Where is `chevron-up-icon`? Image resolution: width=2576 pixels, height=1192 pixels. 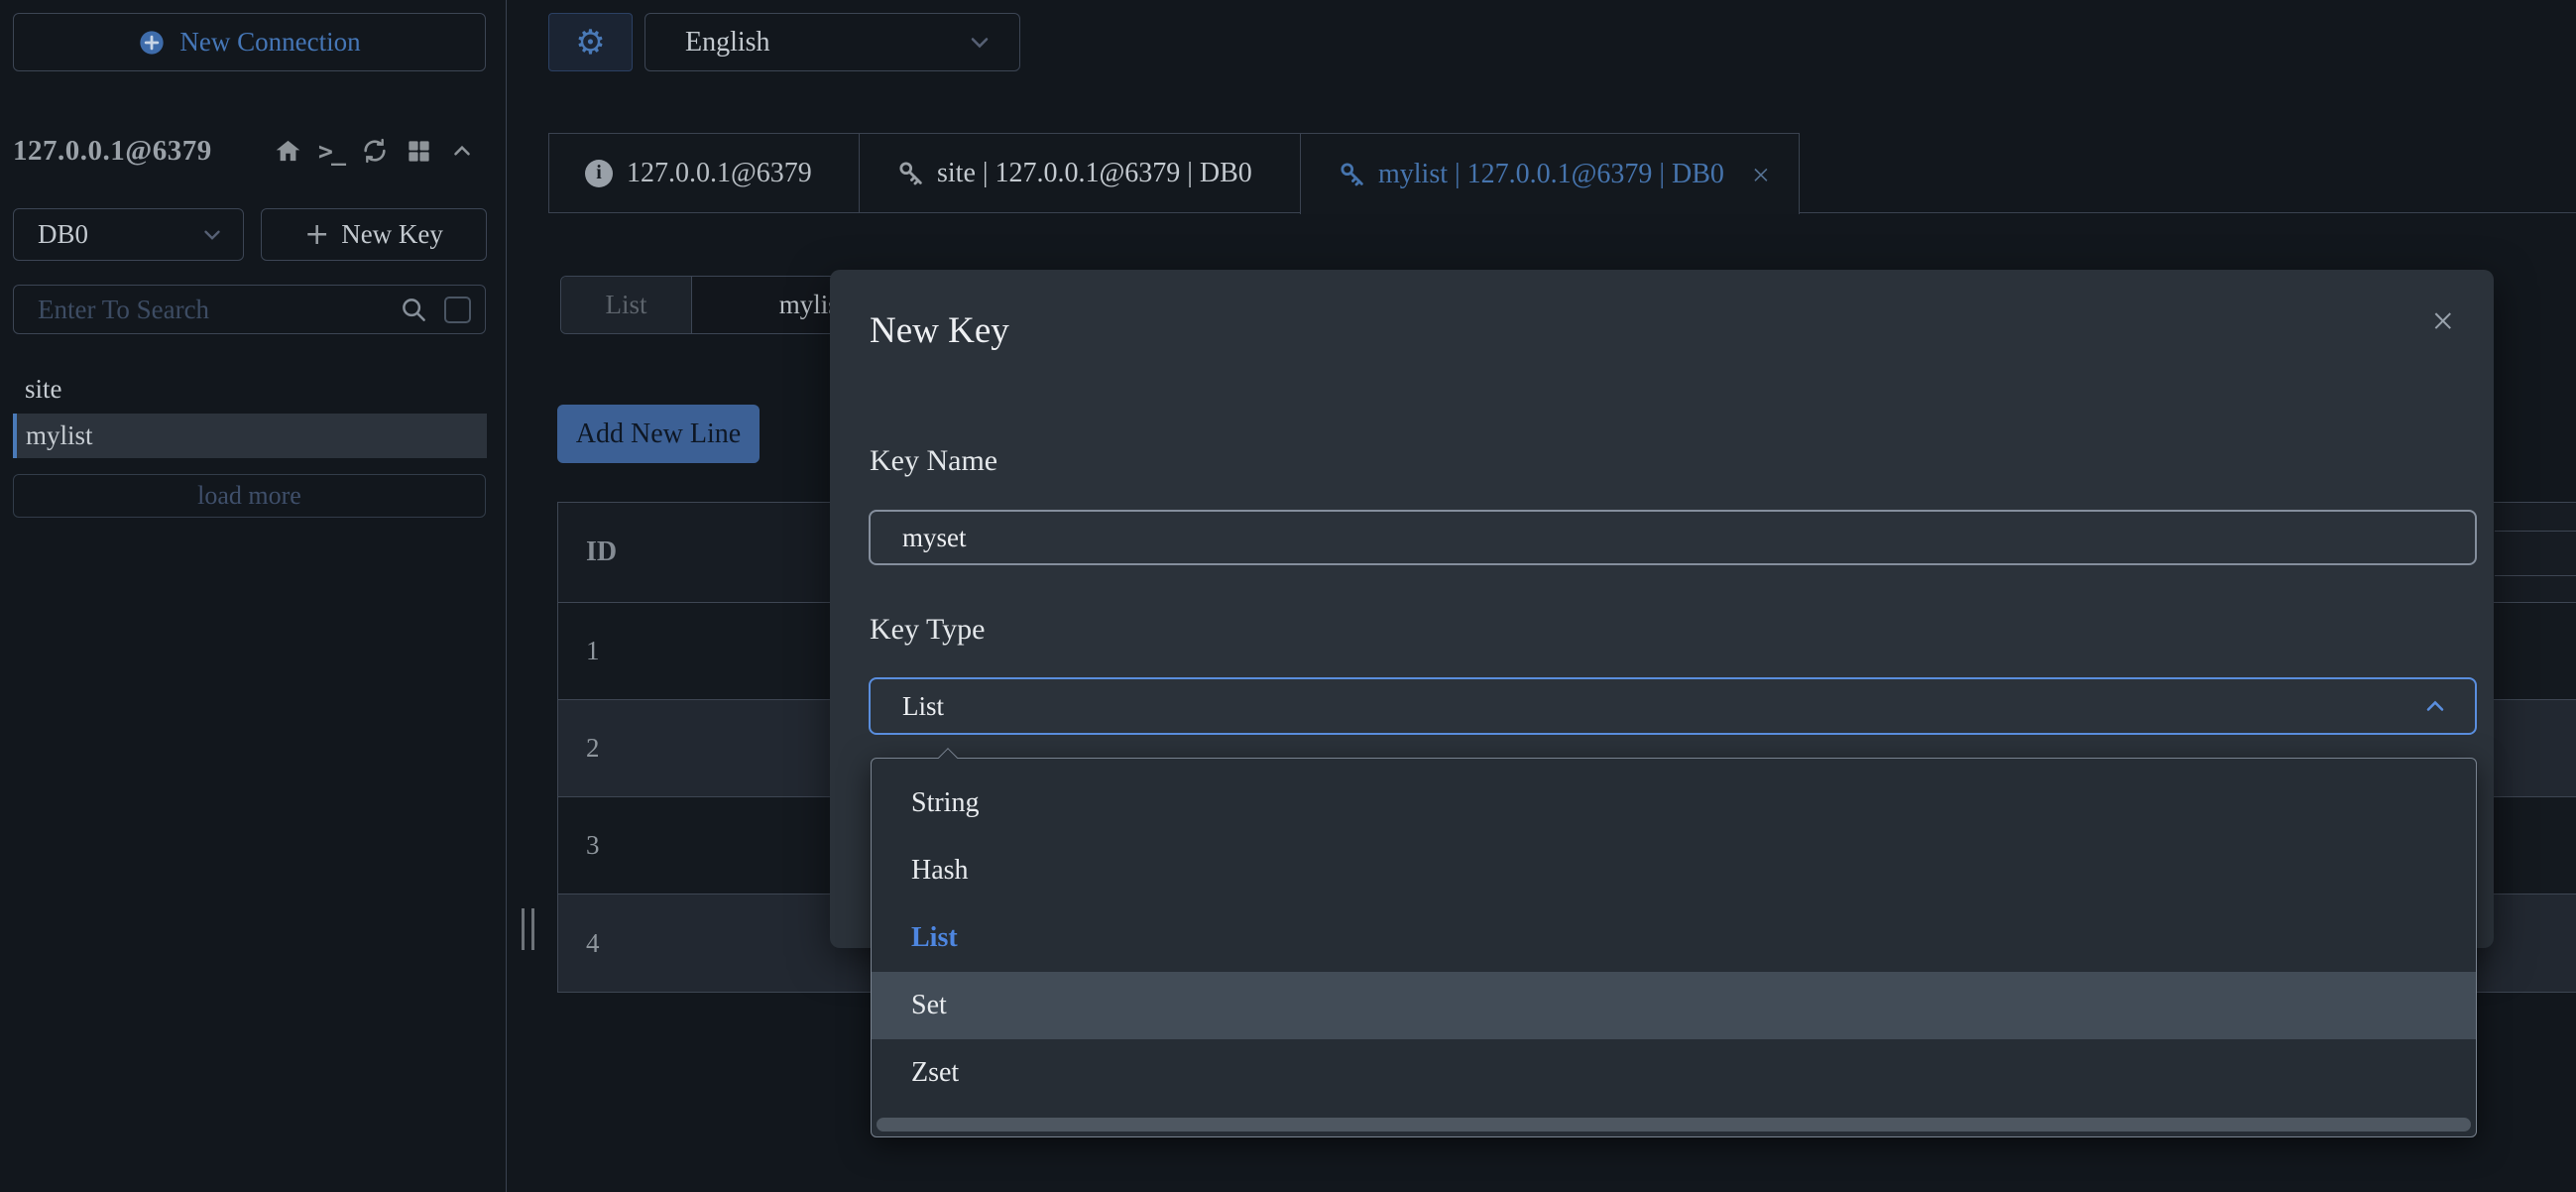 chevron-up-icon is located at coordinates (2435, 706).